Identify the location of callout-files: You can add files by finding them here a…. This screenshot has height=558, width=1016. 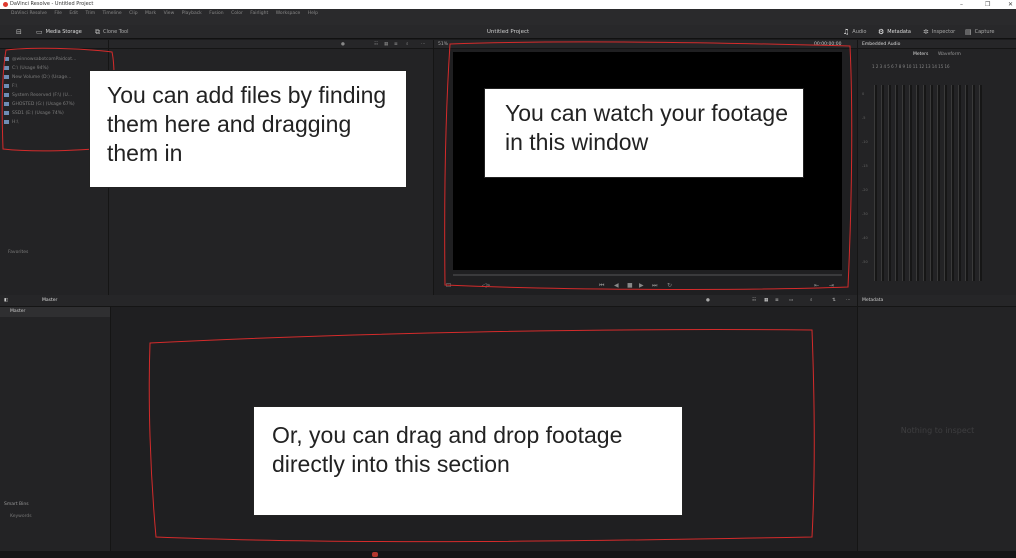
(248, 129).